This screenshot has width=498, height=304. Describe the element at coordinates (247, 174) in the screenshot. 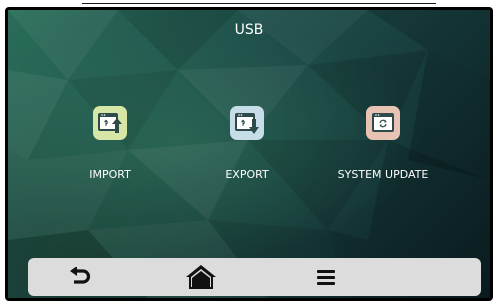

I see `export-label: EXPORT` at that location.